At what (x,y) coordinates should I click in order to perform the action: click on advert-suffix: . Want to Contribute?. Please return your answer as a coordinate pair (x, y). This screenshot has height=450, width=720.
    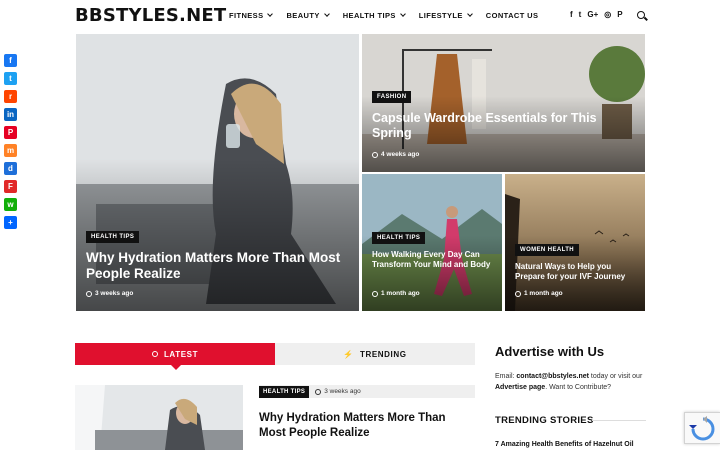
    Looking at the image, I should click on (578, 388).